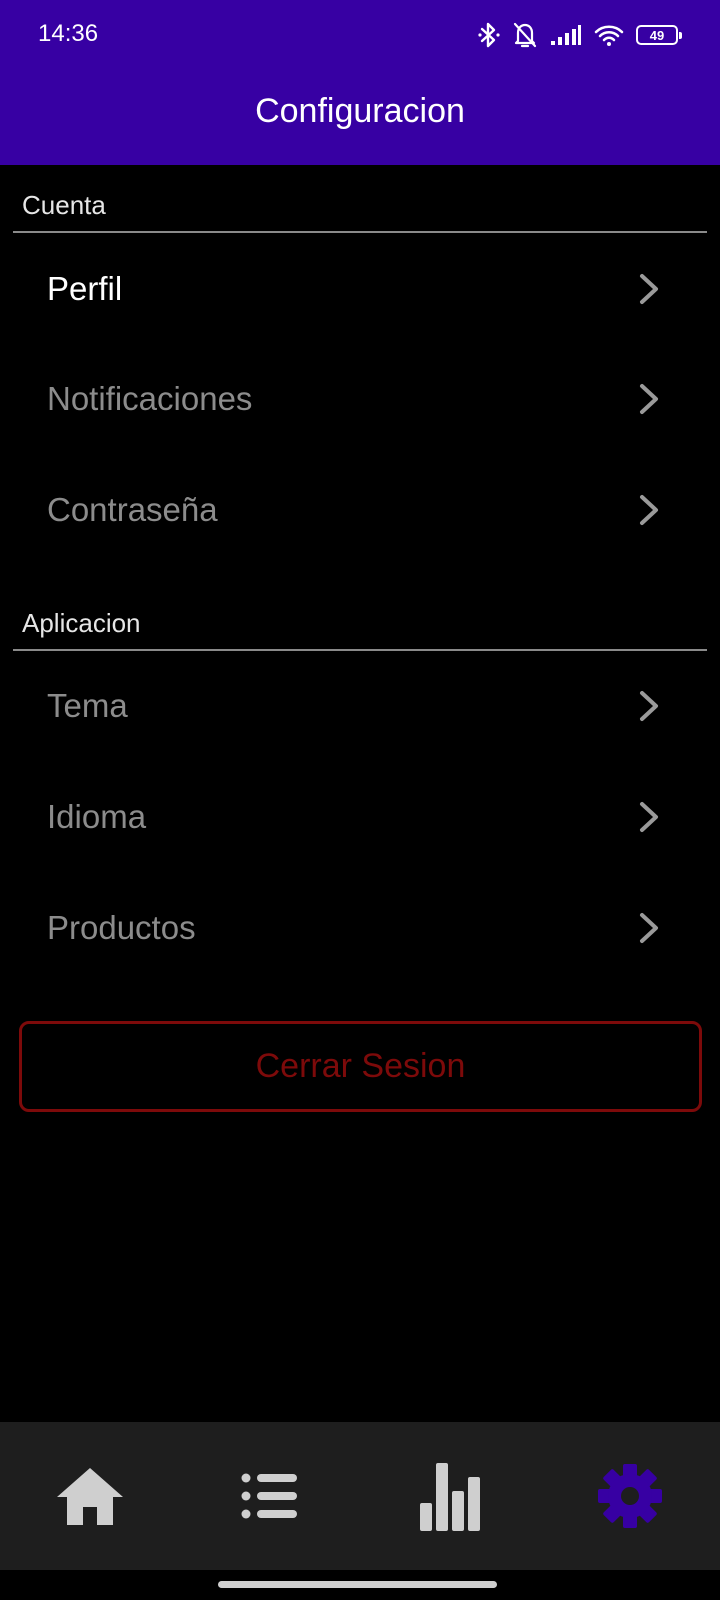  Describe the element at coordinates (357, 1584) in the screenshot. I see `home-indicator` at that location.